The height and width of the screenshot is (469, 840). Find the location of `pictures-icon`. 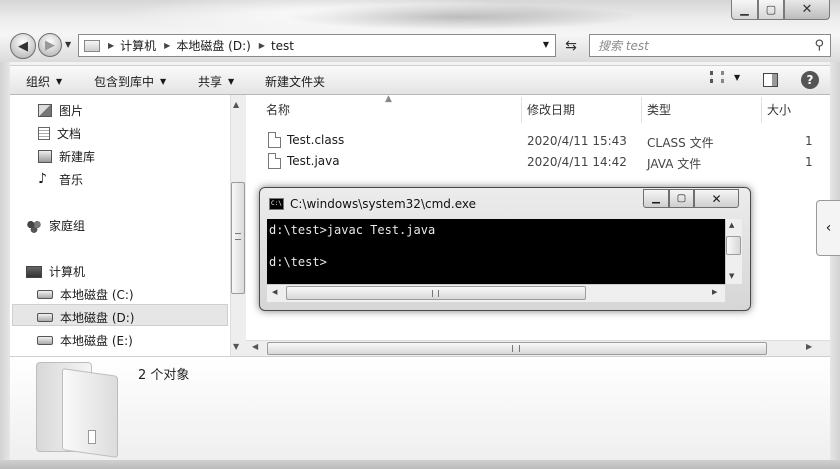

pictures-icon is located at coordinates (45, 110).